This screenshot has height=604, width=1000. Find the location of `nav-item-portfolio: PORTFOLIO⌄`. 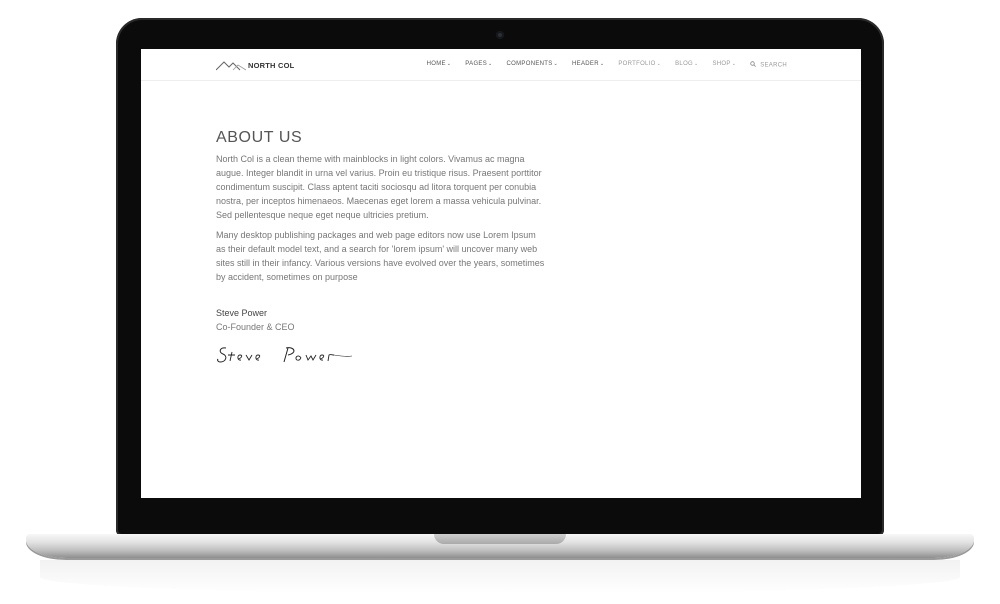

nav-item-portfolio: PORTFOLIO⌄ is located at coordinates (639, 65).